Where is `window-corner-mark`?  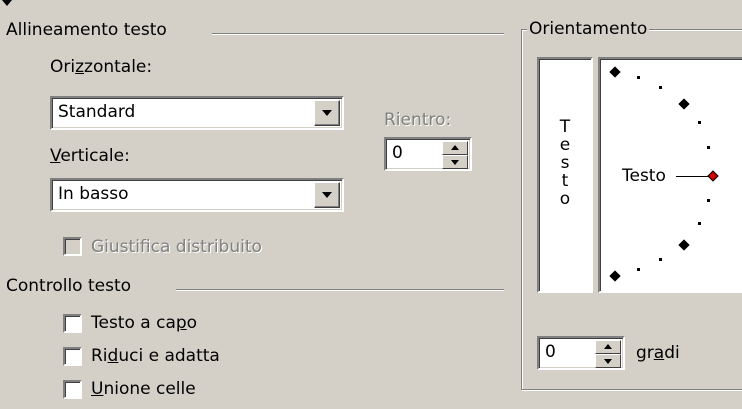 window-corner-mark is located at coordinates (7, 3).